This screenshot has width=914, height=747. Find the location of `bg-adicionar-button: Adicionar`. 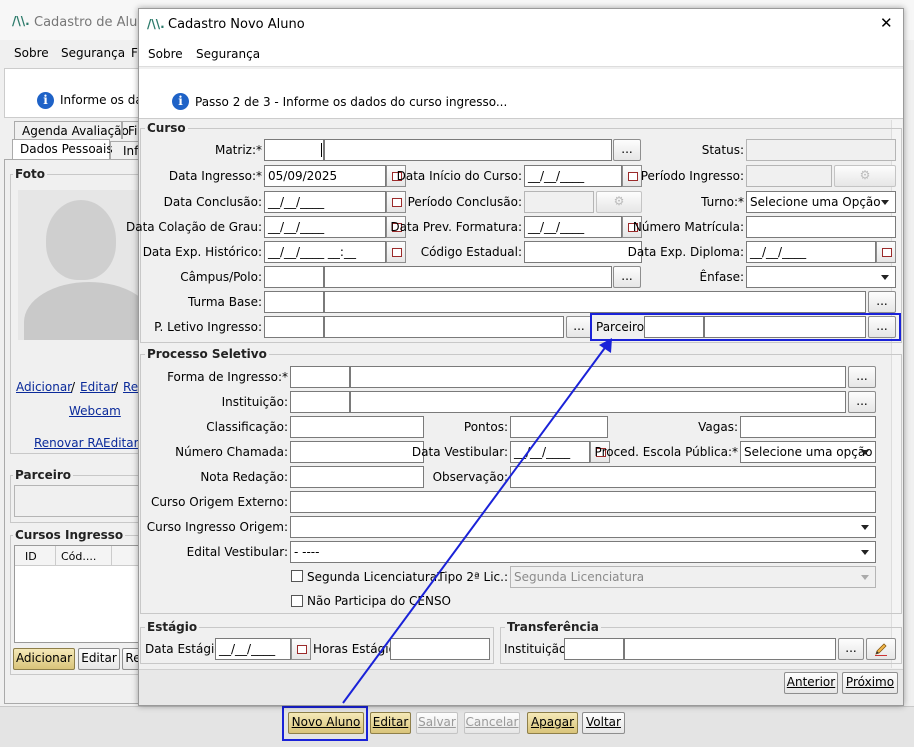

bg-adicionar-button: Adicionar is located at coordinates (44, 659).